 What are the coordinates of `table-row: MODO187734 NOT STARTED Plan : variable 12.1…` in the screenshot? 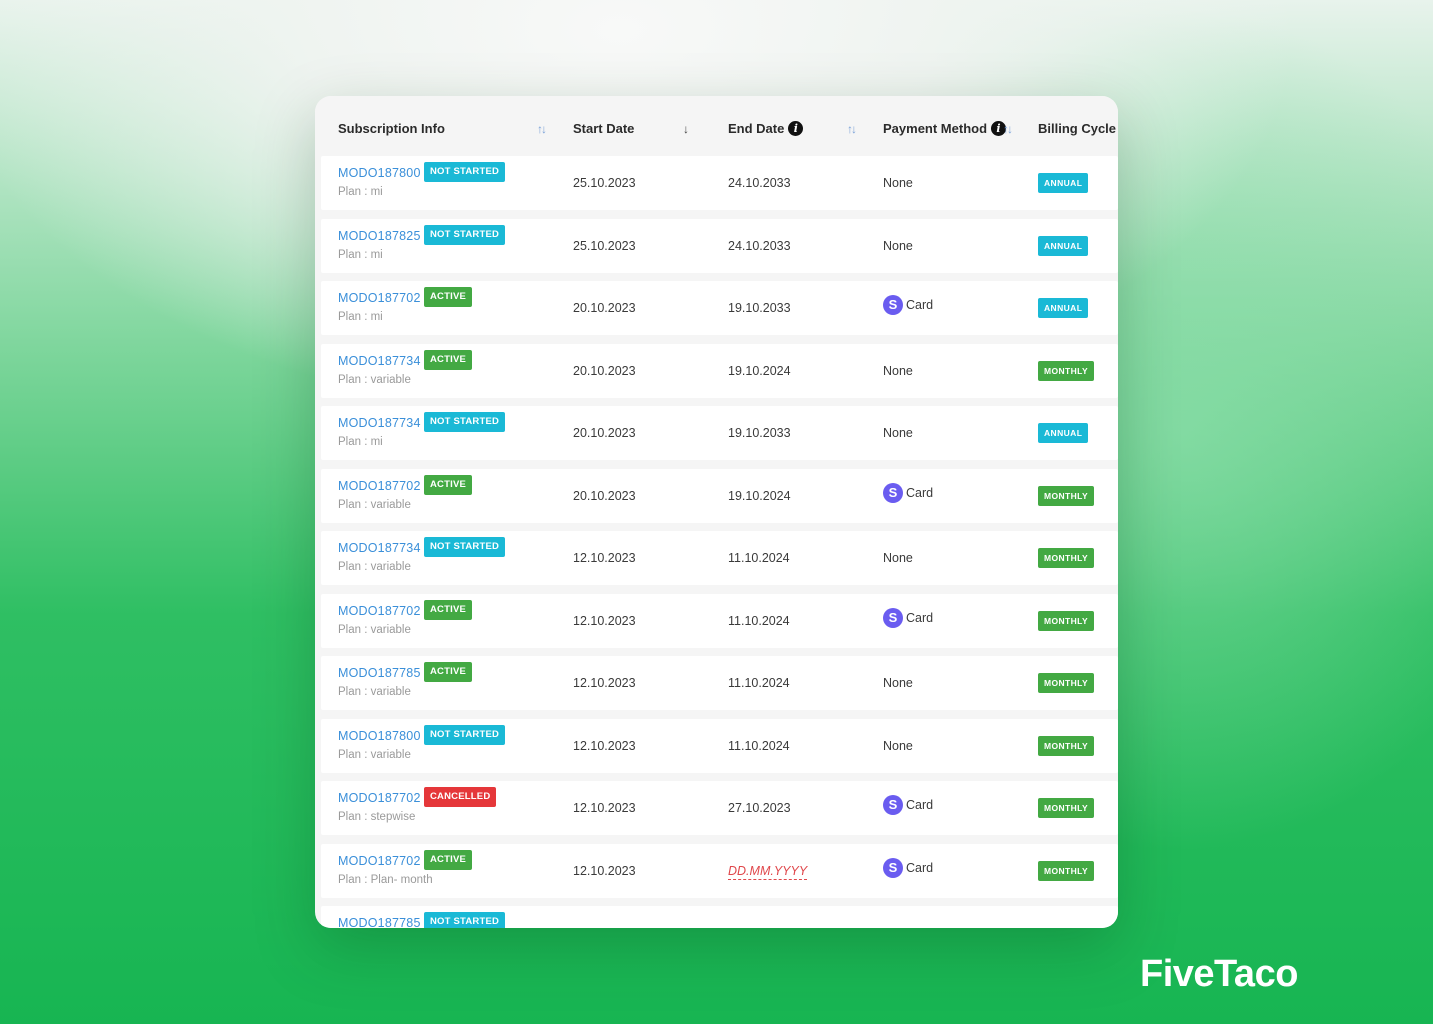 It's located at (719, 558).